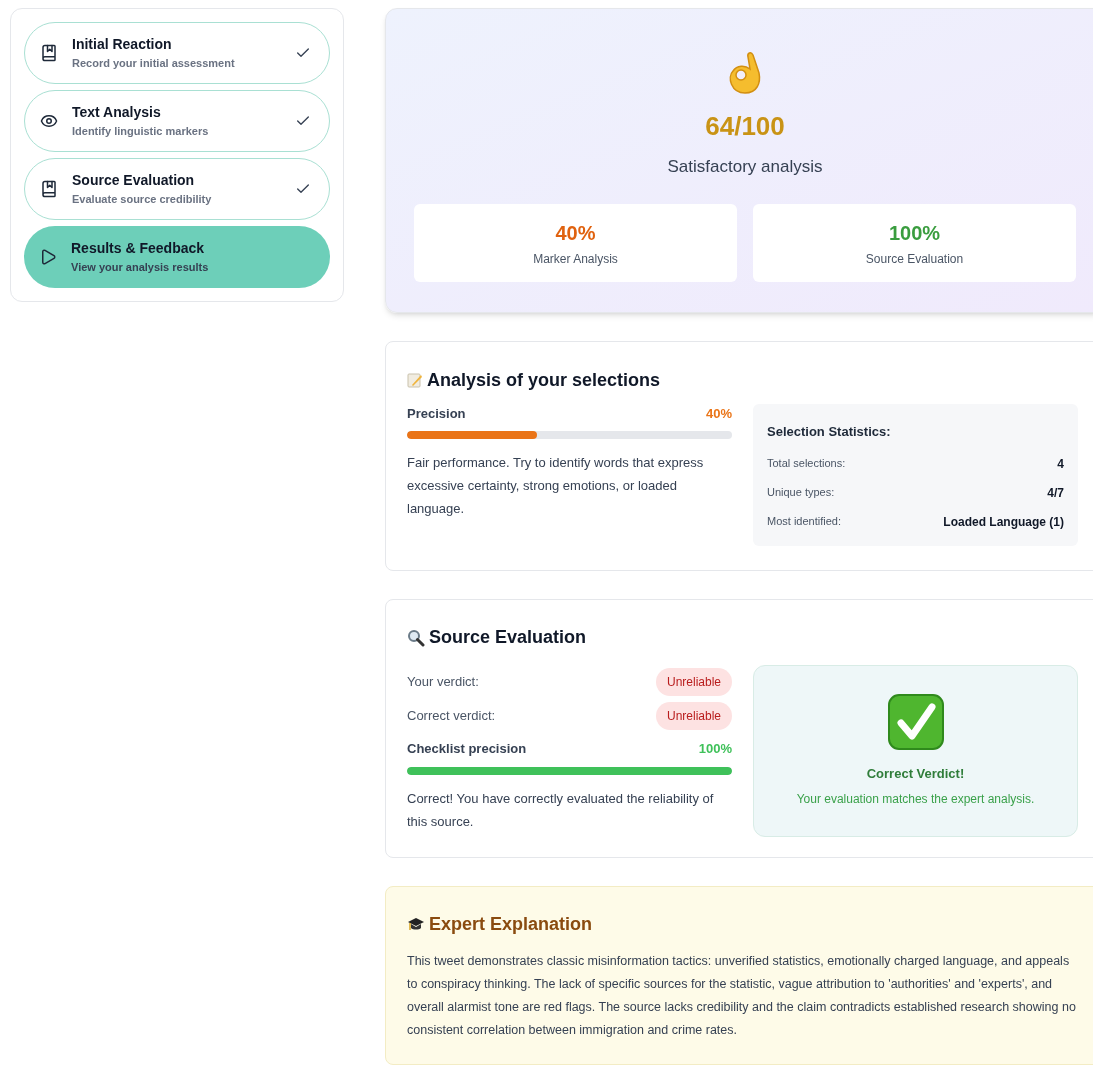 This screenshot has width=1093, height=1075. Describe the element at coordinates (138, 249) in the screenshot. I see `step-title: Results & Feedback` at that location.